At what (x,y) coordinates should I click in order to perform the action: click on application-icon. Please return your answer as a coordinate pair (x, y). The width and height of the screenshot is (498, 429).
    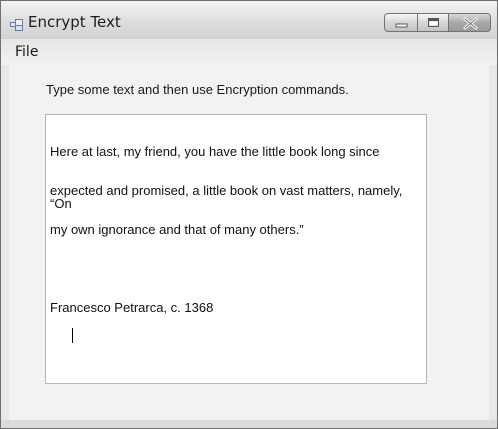
    Looking at the image, I should click on (16, 23).